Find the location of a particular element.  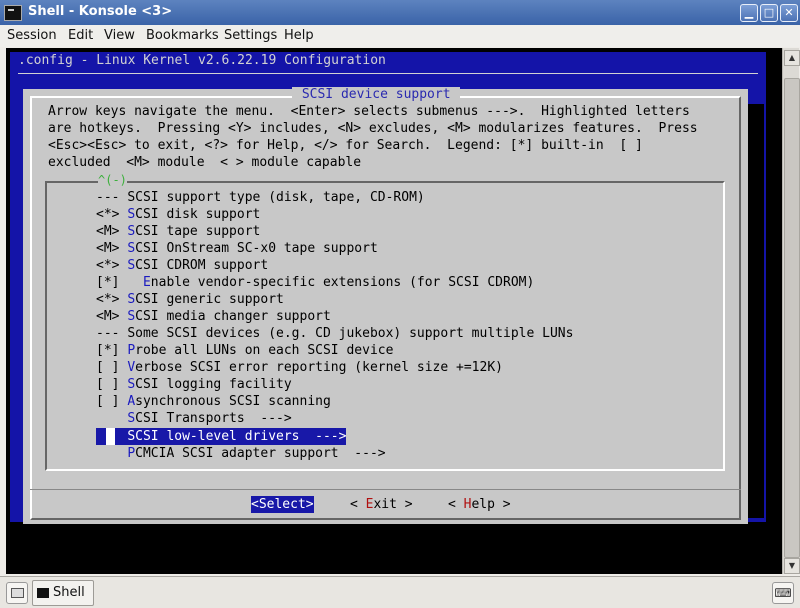

terminal-scrollbar: ▲ ▼ is located at coordinates (791, 311).